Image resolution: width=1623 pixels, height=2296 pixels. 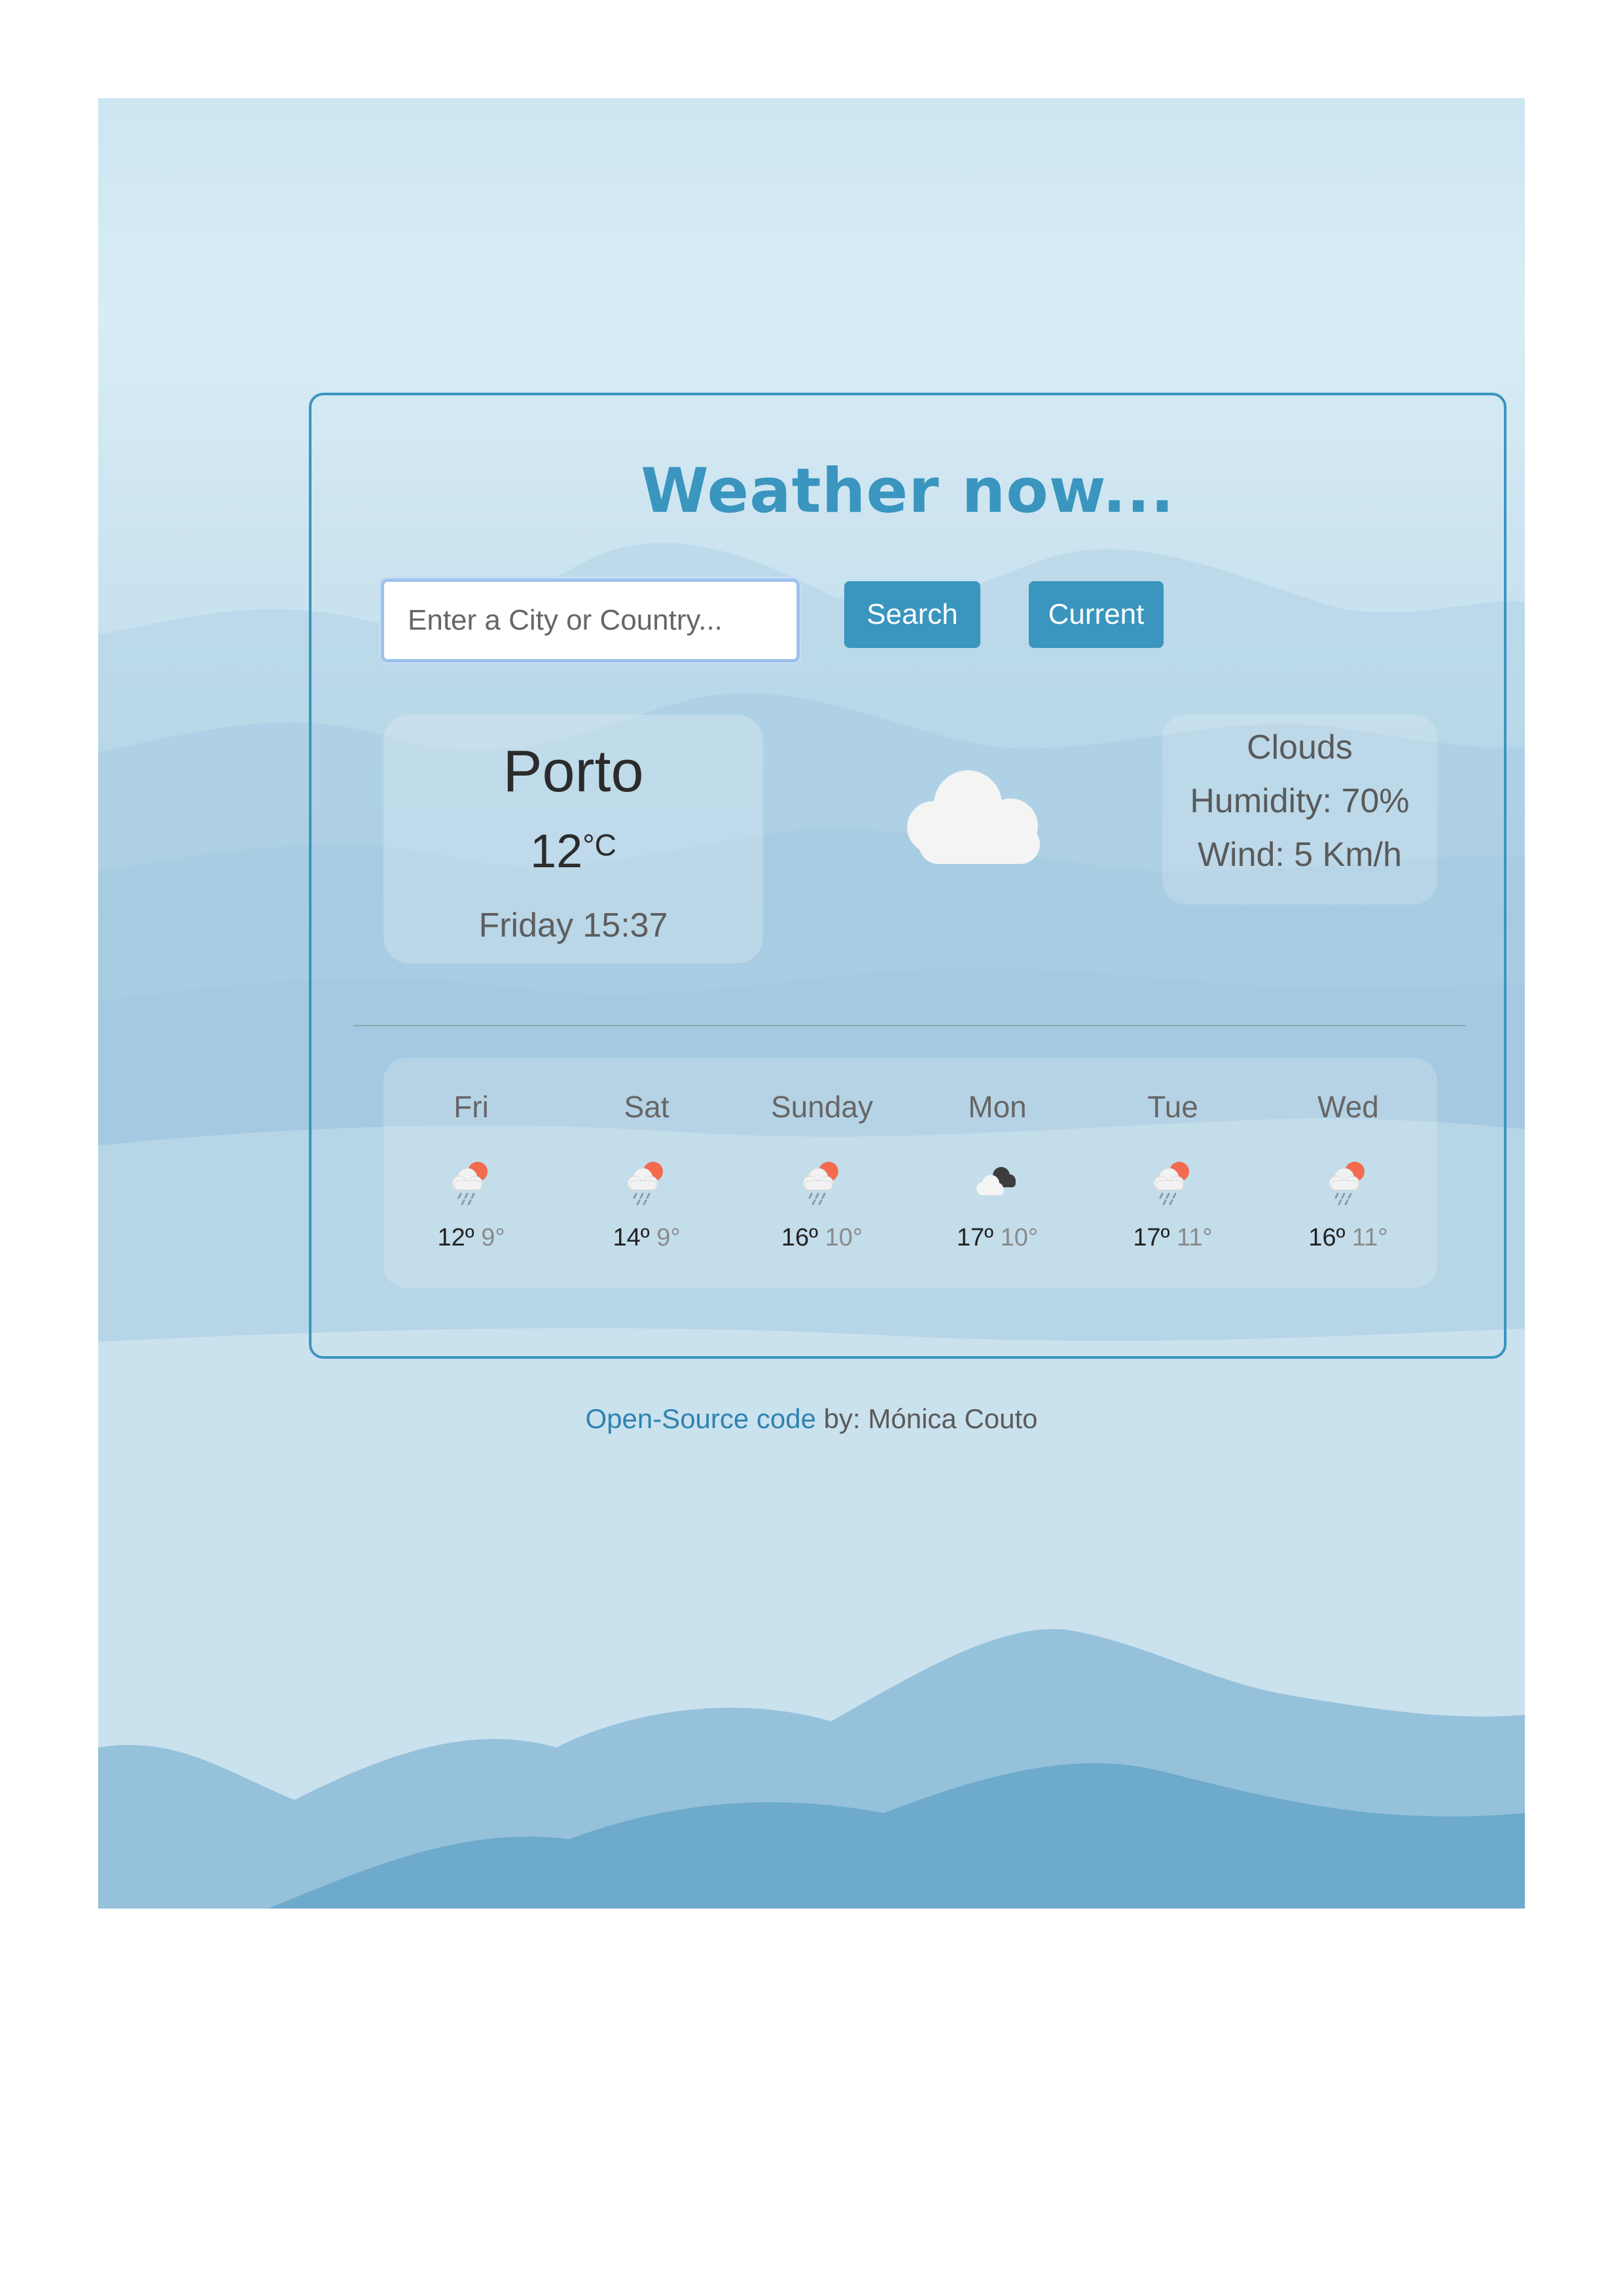 I want to click on forecast-day-name: Tue, so click(x=1172, y=1107).